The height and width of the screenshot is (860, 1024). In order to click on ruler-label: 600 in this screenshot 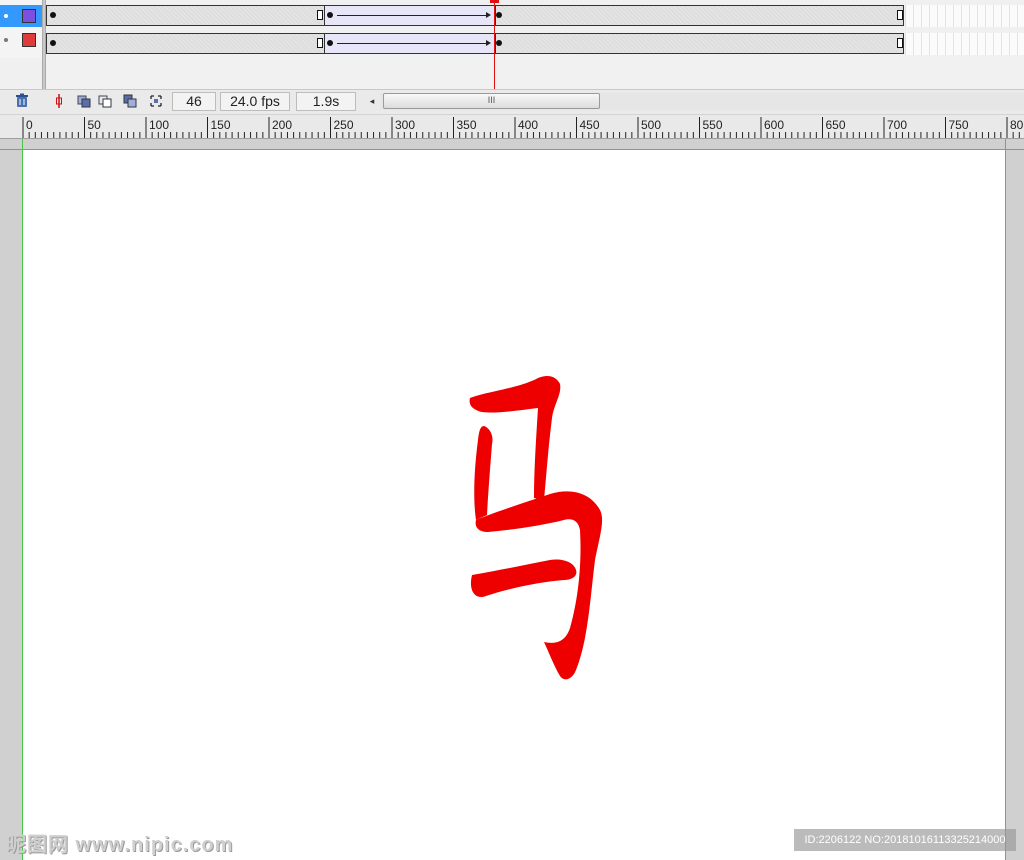, I will do `click(774, 125)`.